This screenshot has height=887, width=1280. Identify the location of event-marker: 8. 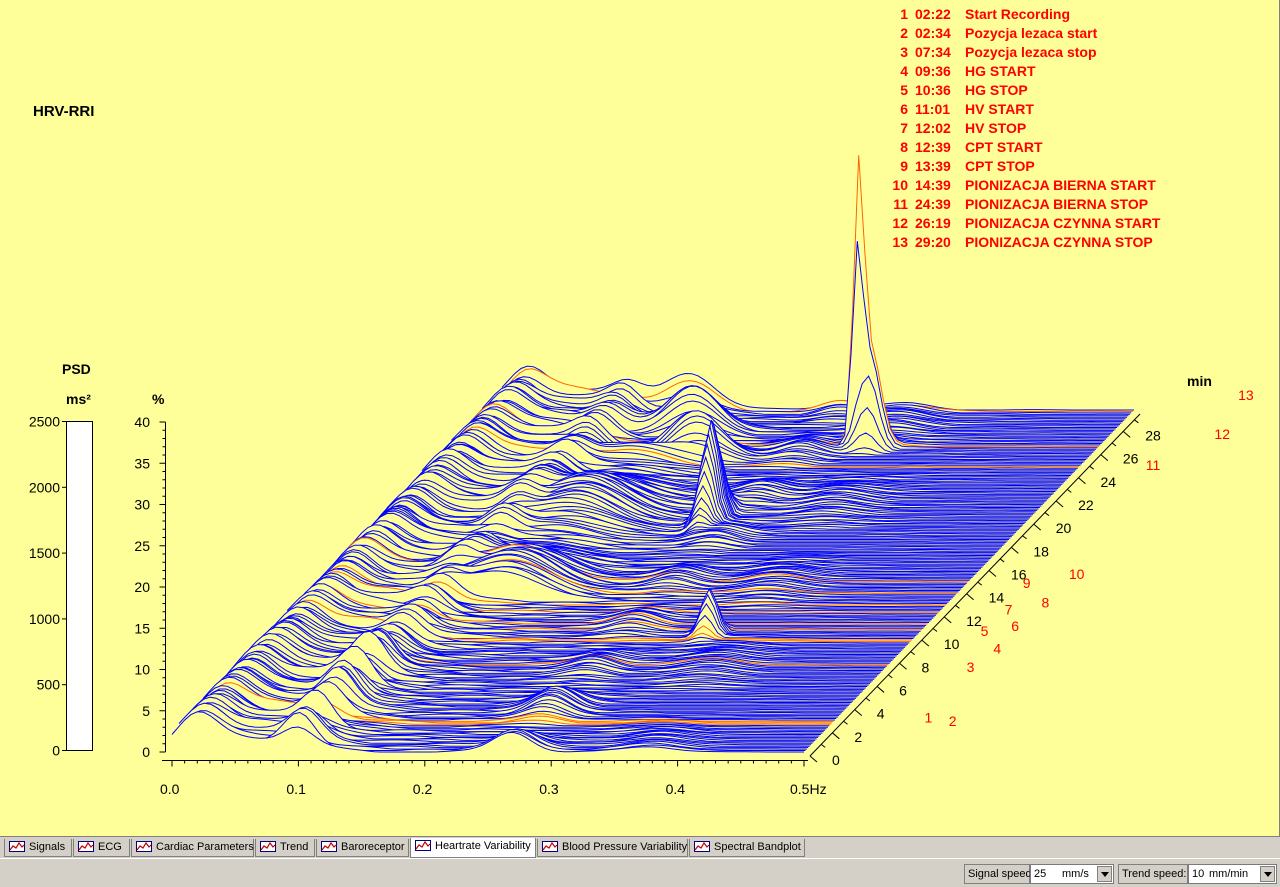
(1046, 602).